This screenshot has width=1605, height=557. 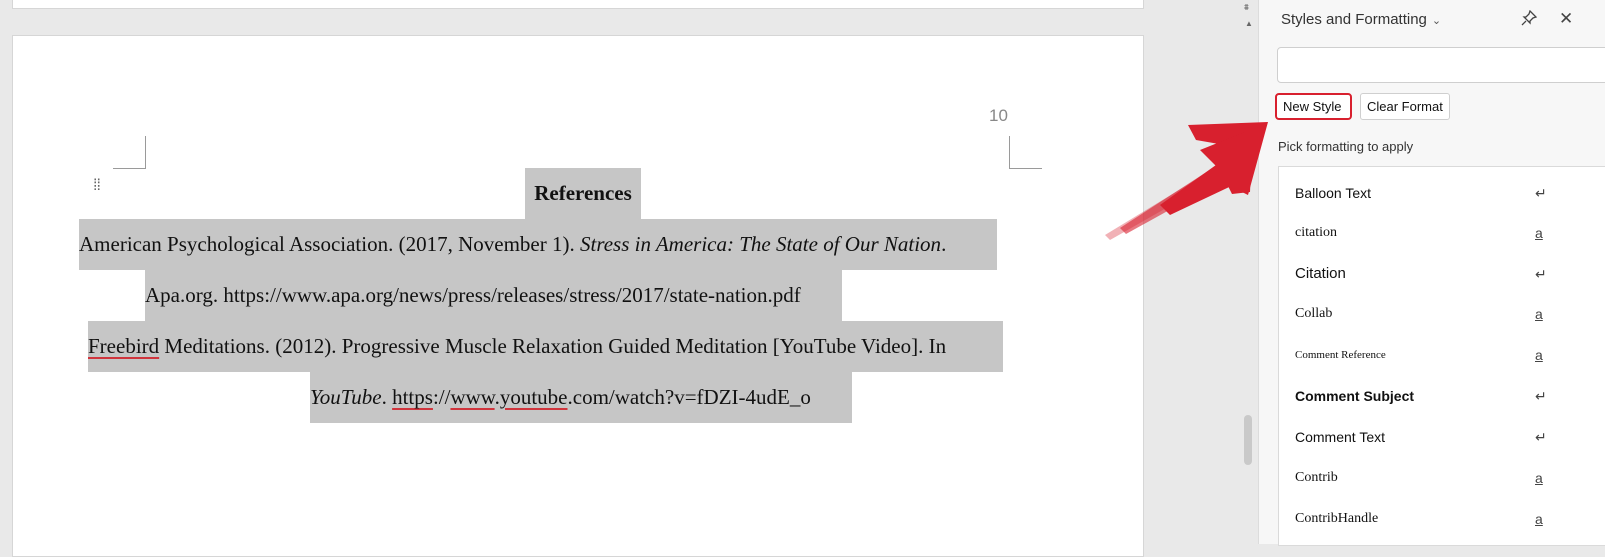 I want to click on previous-page, so click(x=578, y=4).